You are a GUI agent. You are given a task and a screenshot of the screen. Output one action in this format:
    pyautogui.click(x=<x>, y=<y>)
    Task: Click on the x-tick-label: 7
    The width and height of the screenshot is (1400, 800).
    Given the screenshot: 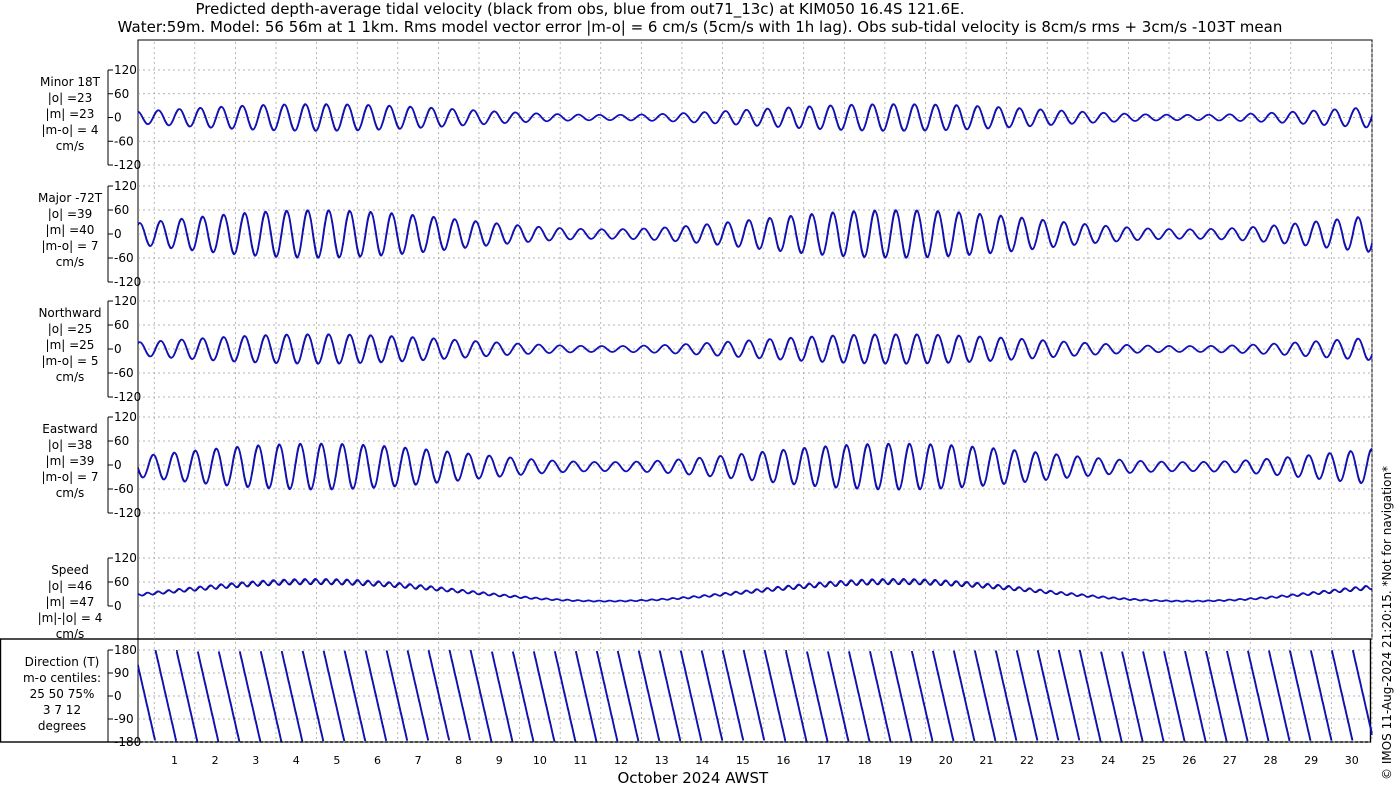 What is the action you would take?
    pyautogui.click(x=418, y=760)
    